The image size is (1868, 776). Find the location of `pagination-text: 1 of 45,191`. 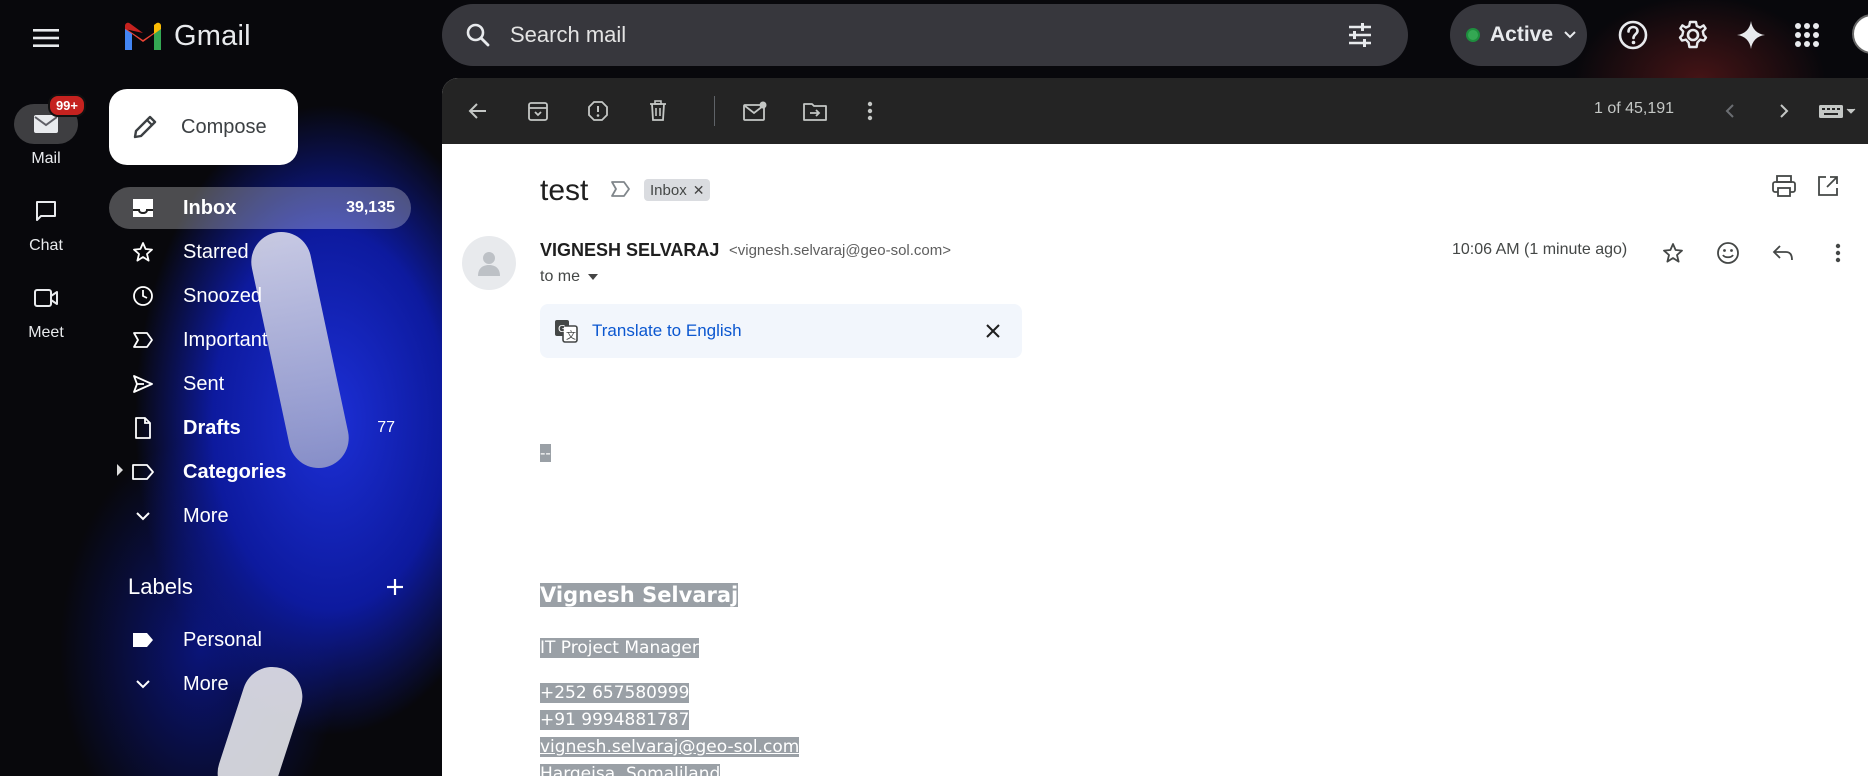

pagination-text: 1 of 45,191 is located at coordinates (1634, 108).